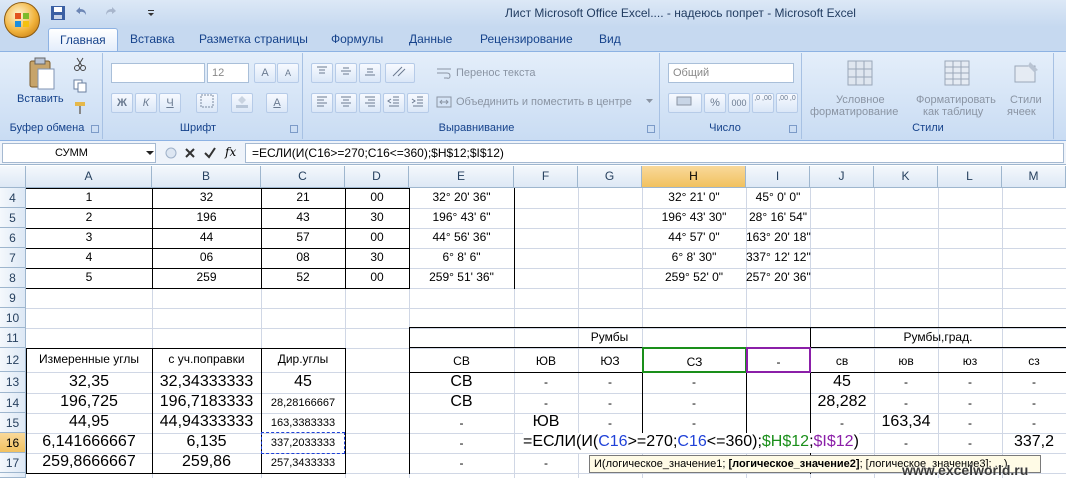 The image size is (1066, 478). What do you see at coordinates (610, 423) in the screenshot?
I see `cell-g15: -` at bounding box center [610, 423].